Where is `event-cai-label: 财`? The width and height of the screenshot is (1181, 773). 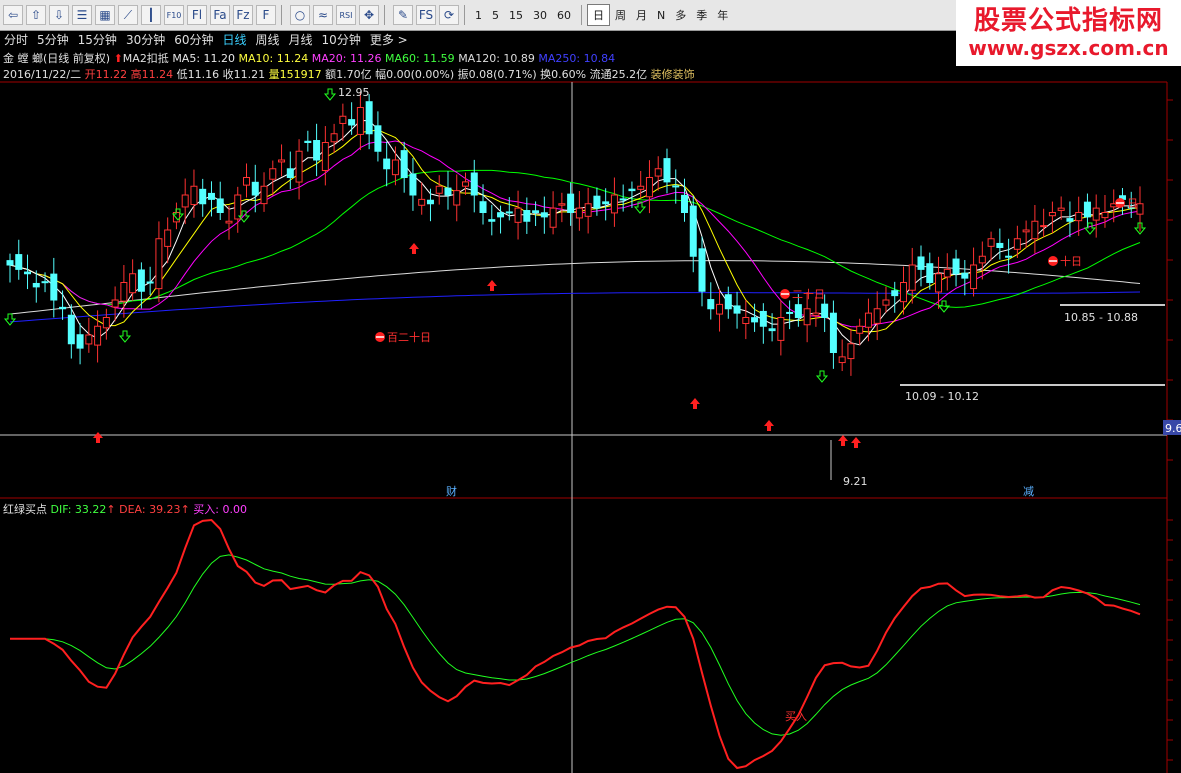 event-cai-label: 财 is located at coordinates (451, 491).